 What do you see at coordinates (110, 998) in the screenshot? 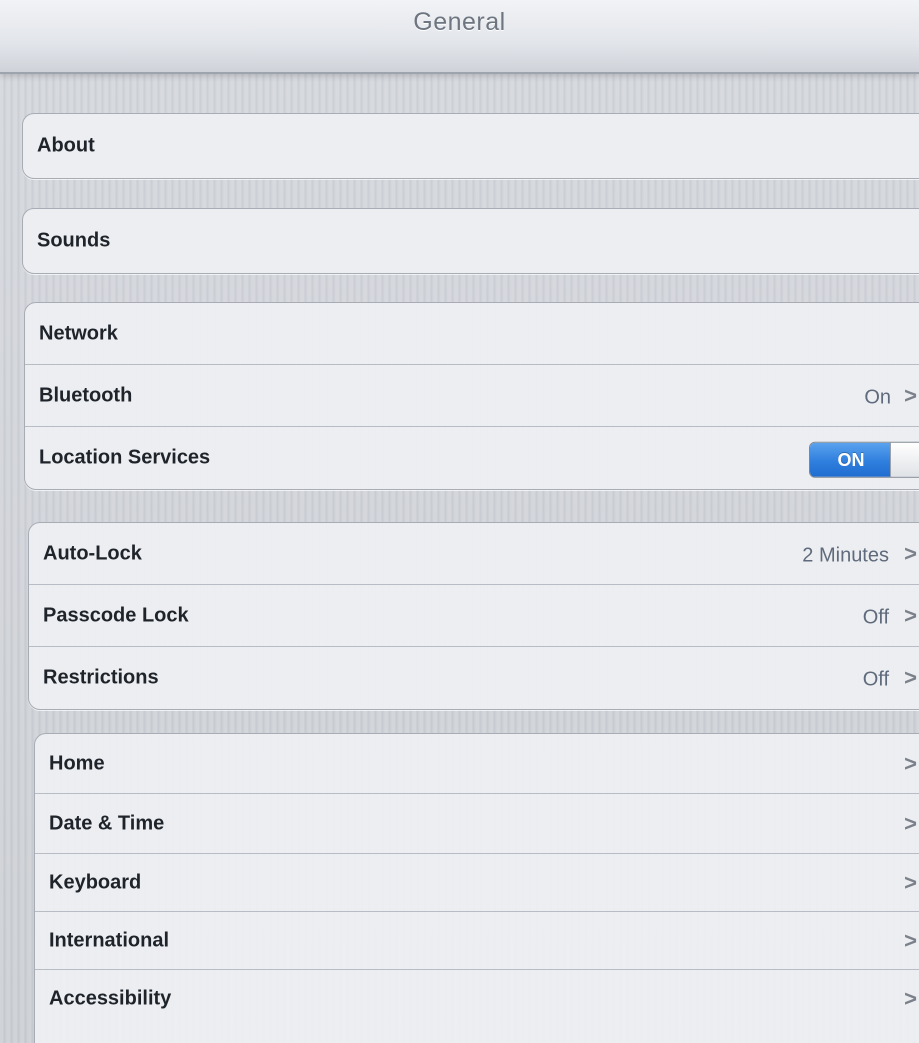
I see `row-label: Accessibility` at bounding box center [110, 998].